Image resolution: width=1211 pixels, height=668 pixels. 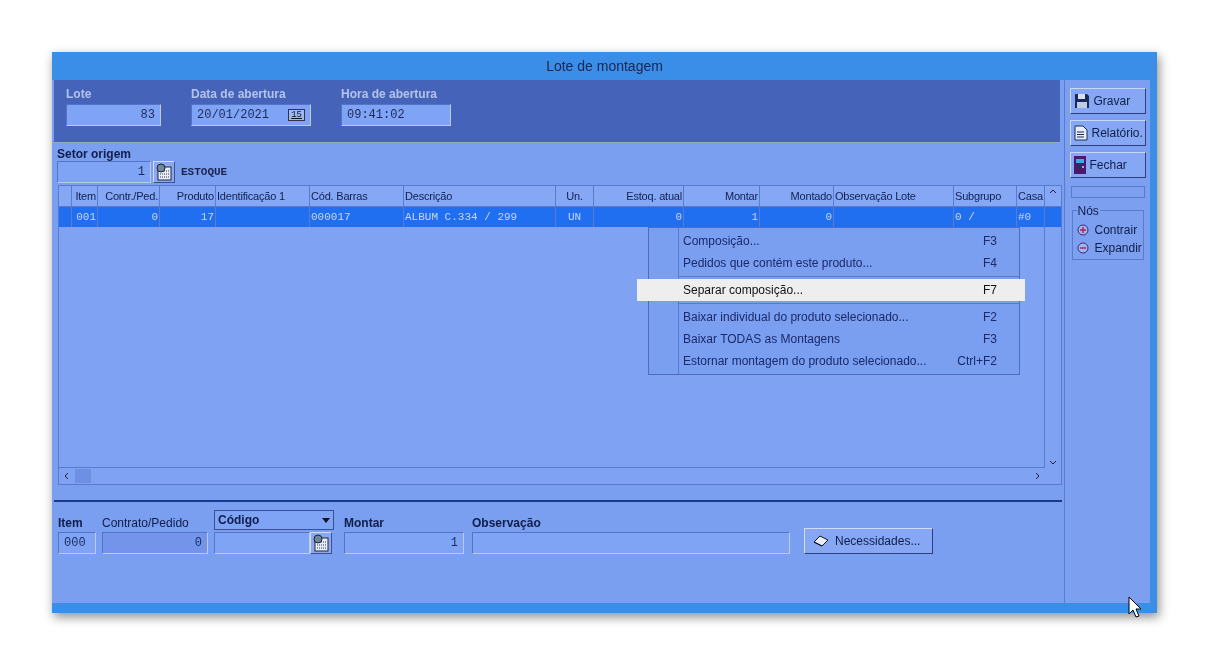 I want to click on plus-circle-icon, so click(x=1082, y=230).